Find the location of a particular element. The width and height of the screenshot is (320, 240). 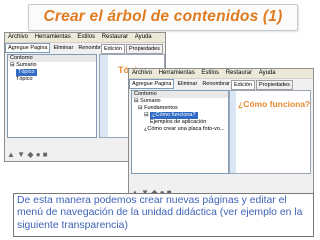

tree-item-topico-2: Tópico is located at coordinates (52, 79).